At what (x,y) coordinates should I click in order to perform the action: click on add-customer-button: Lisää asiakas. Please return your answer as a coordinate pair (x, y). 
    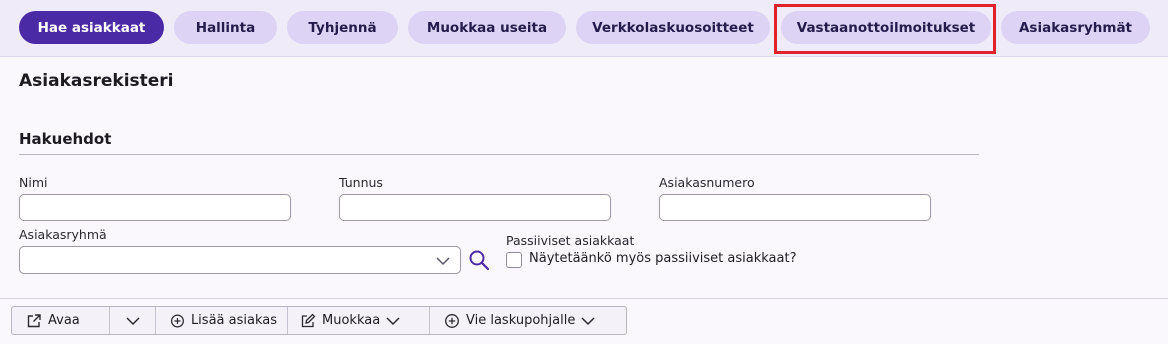
    Looking at the image, I should click on (222, 320).